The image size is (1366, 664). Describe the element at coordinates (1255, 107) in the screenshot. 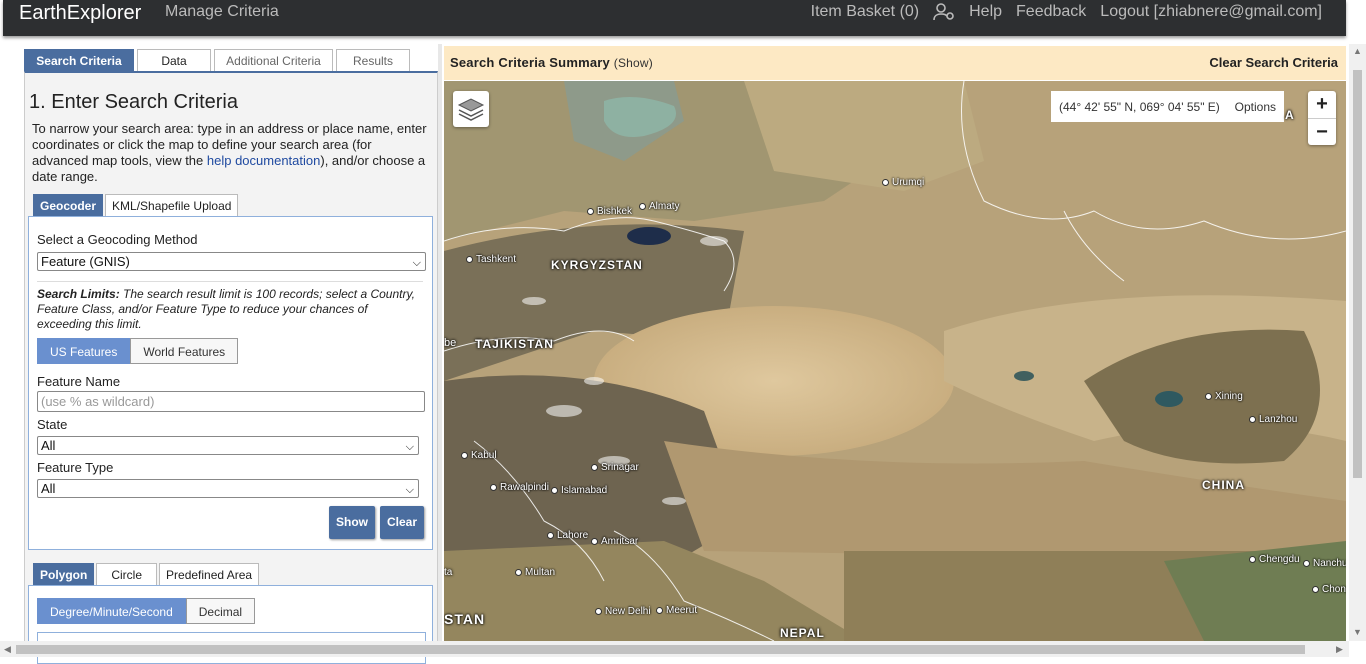

I see `map-options-button: Options` at that location.